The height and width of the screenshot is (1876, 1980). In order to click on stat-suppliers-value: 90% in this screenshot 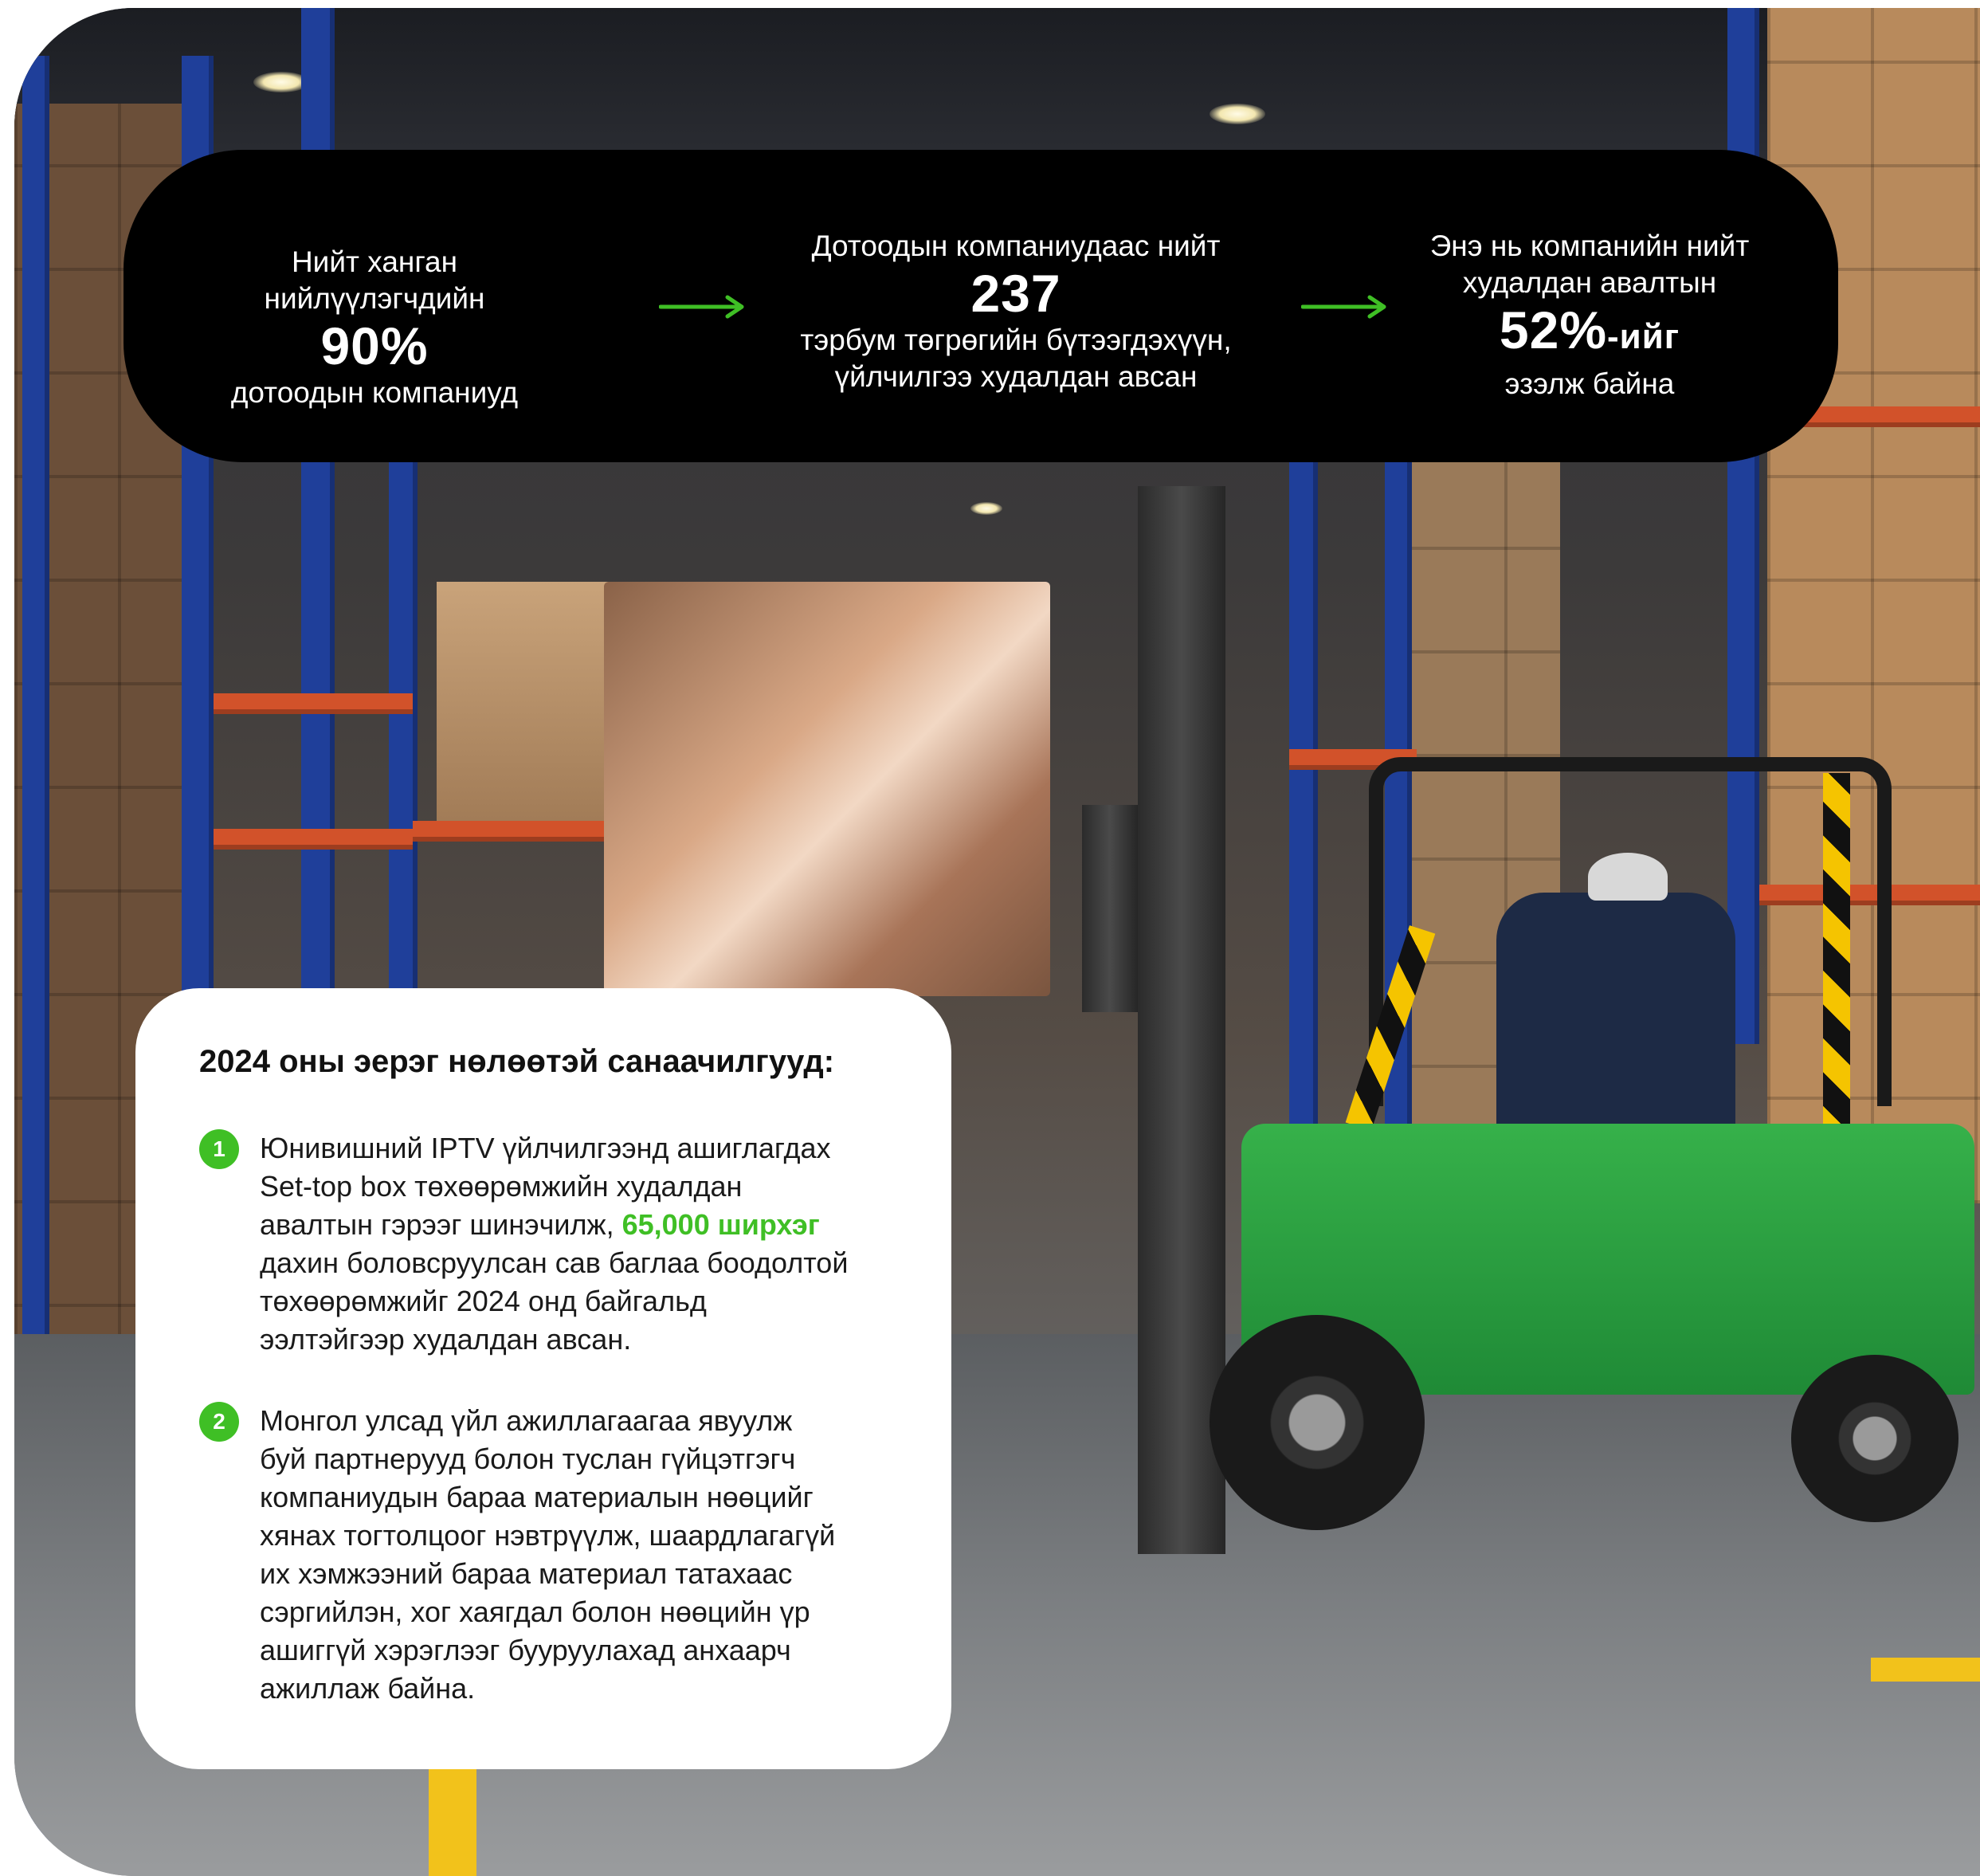, I will do `click(374, 345)`.